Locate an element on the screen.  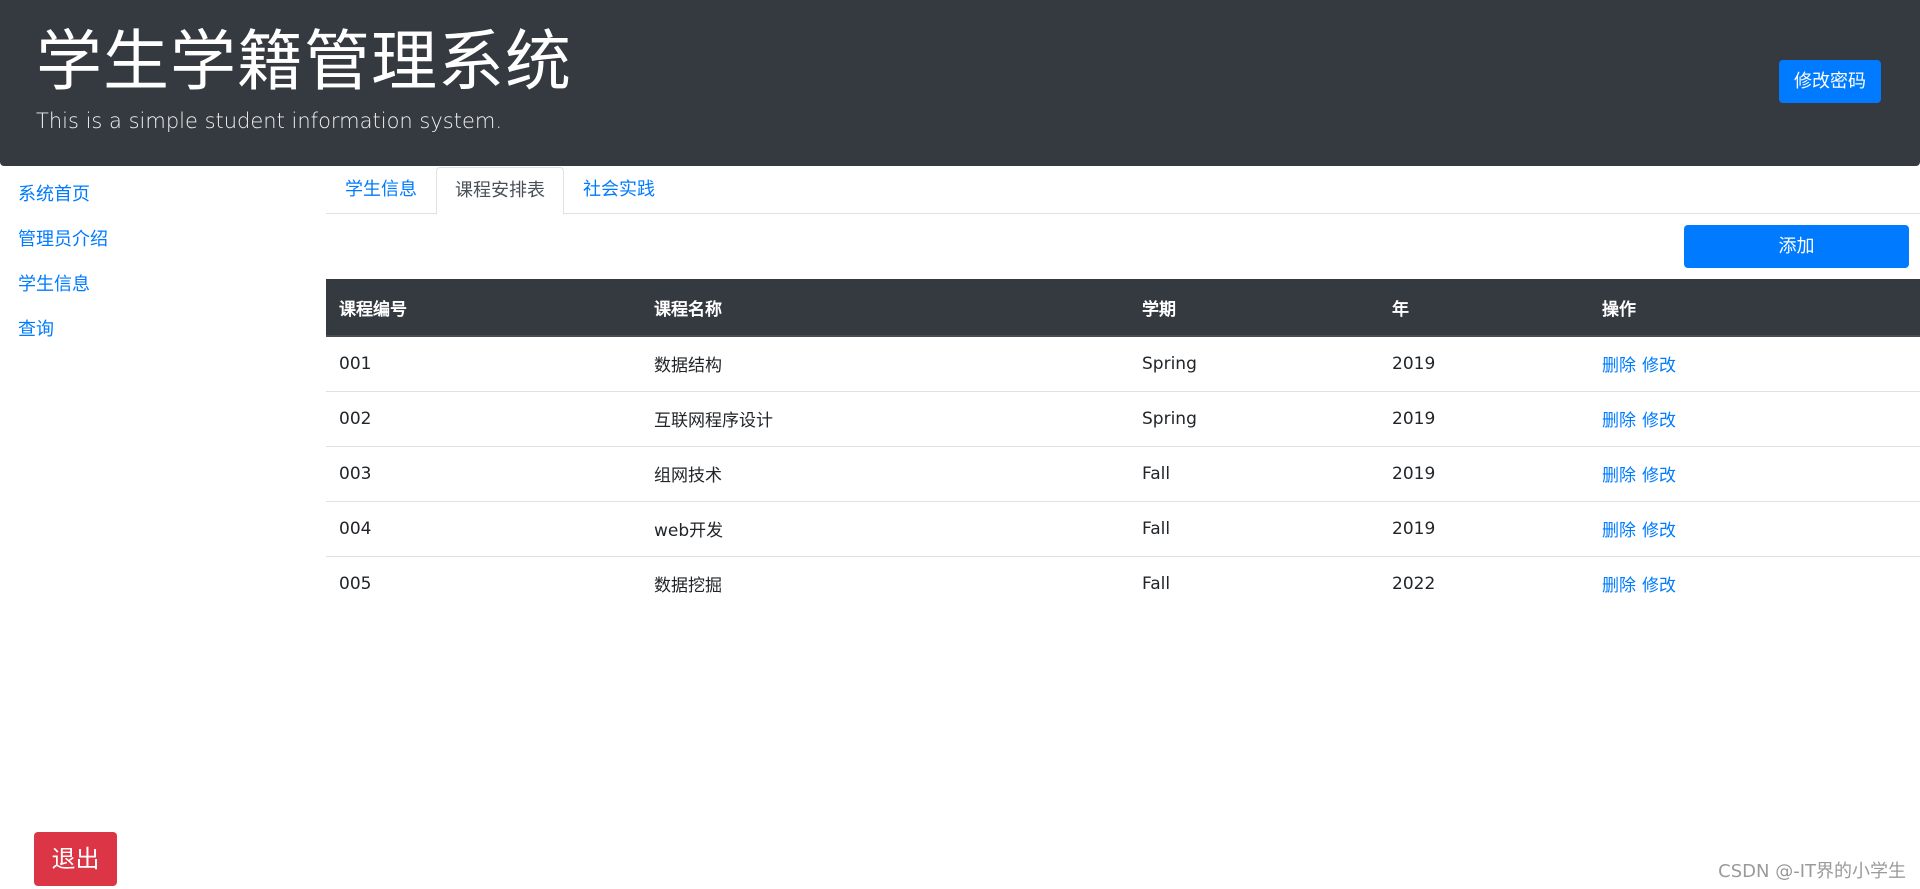
sidebar: 系统首页 管理员介绍 学生信息 查询 is located at coordinates (158, 262).